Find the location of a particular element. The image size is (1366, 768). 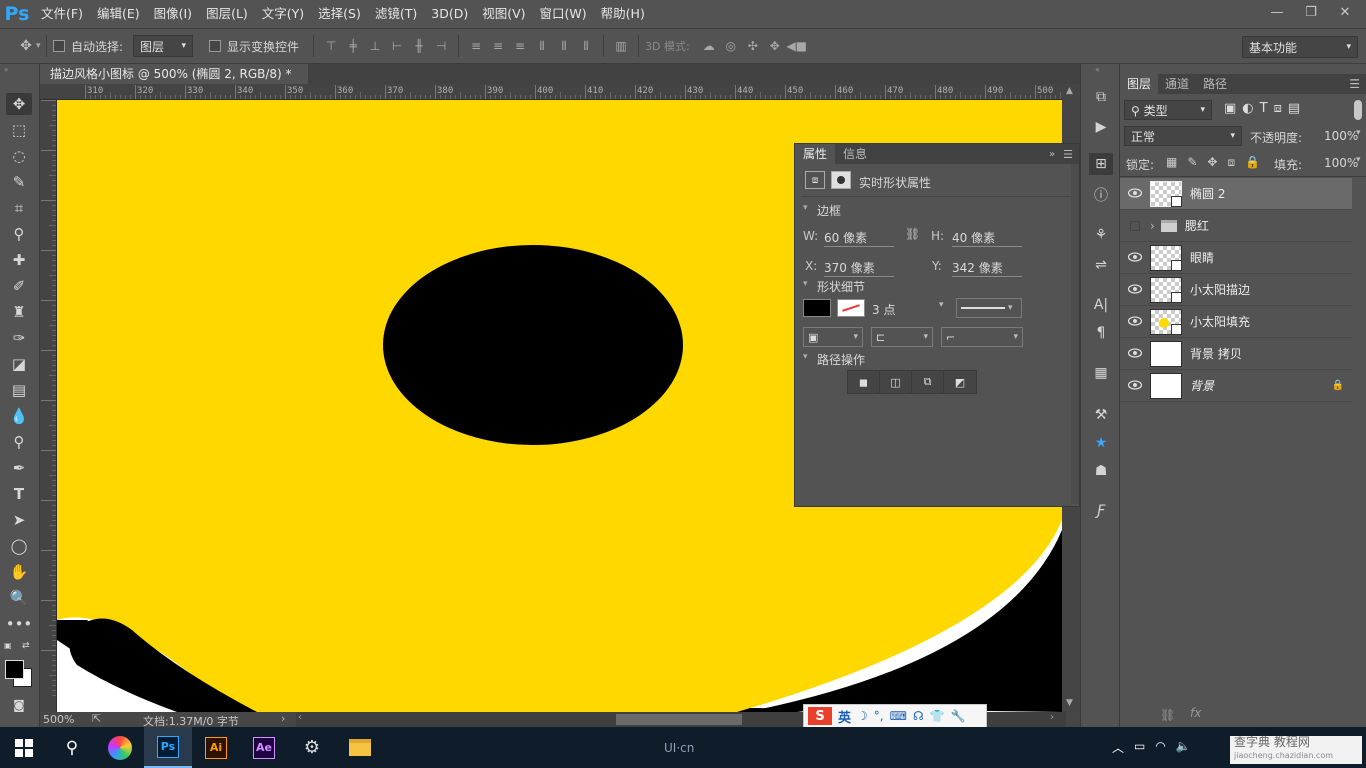

menu-item-9: 窗口(W) is located at coordinates (563, 14).